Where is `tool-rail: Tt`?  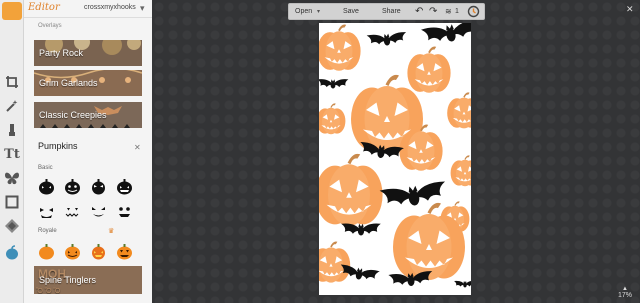
tool-rail: Tt is located at coordinates (12, 151).